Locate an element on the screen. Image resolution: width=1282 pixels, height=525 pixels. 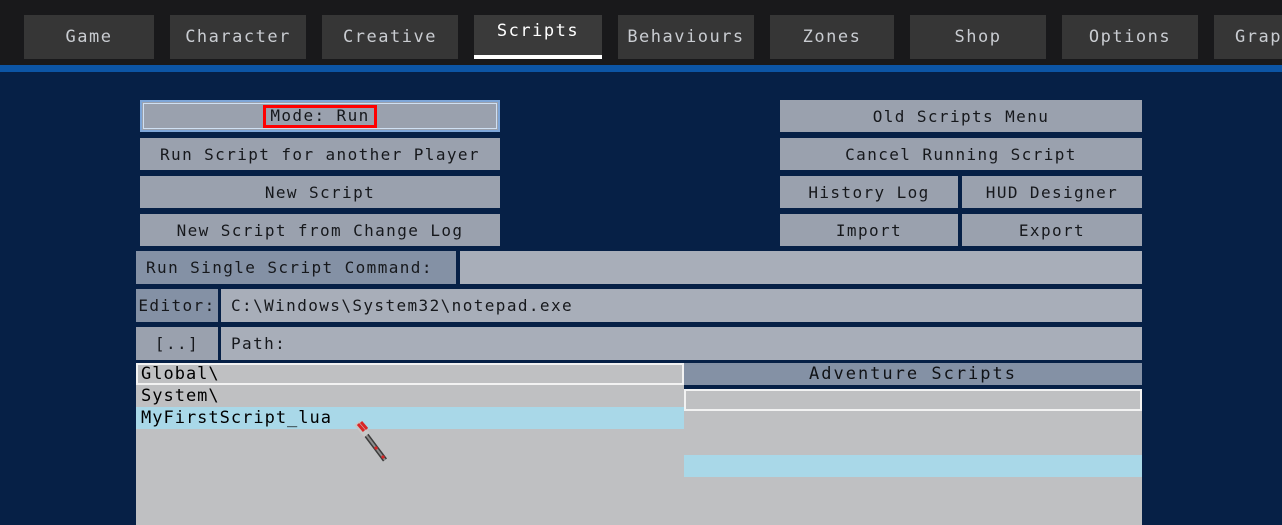
tab-graphics: Graphics is located at coordinates (1248, 37).